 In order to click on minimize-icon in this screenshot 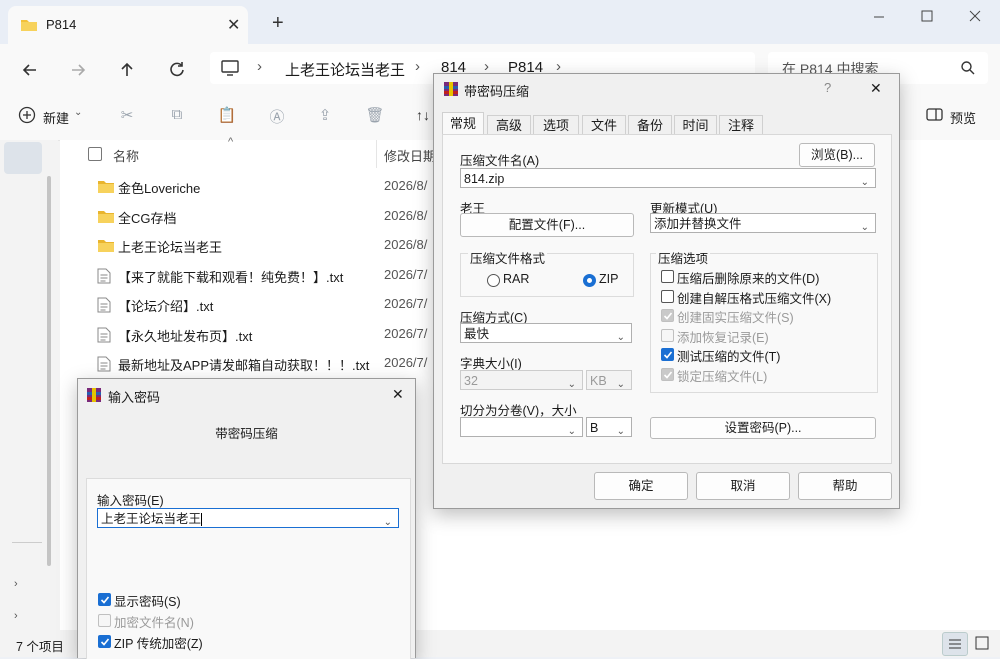, I will do `click(879, 17)`.